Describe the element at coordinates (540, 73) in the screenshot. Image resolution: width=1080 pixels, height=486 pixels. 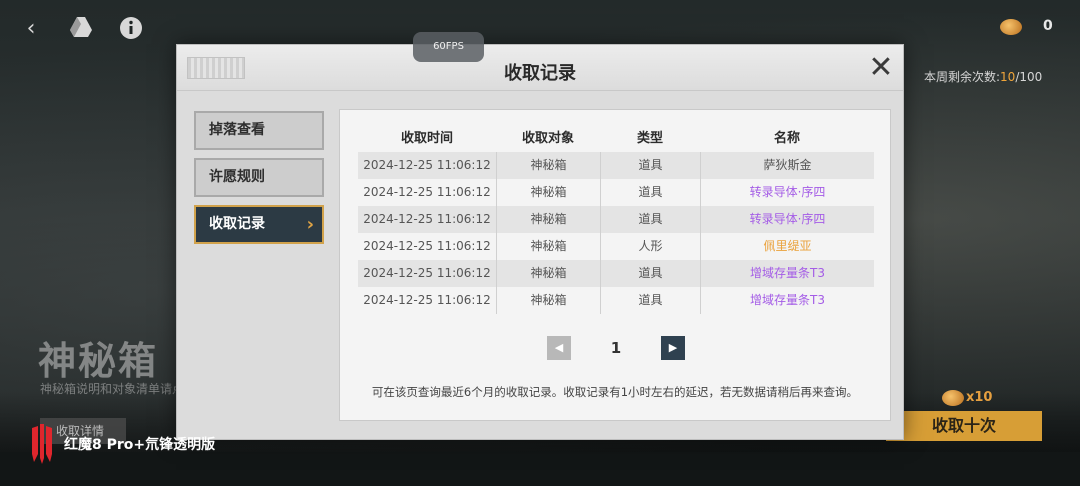
I see `dialog-title: 收取记录` at that location.